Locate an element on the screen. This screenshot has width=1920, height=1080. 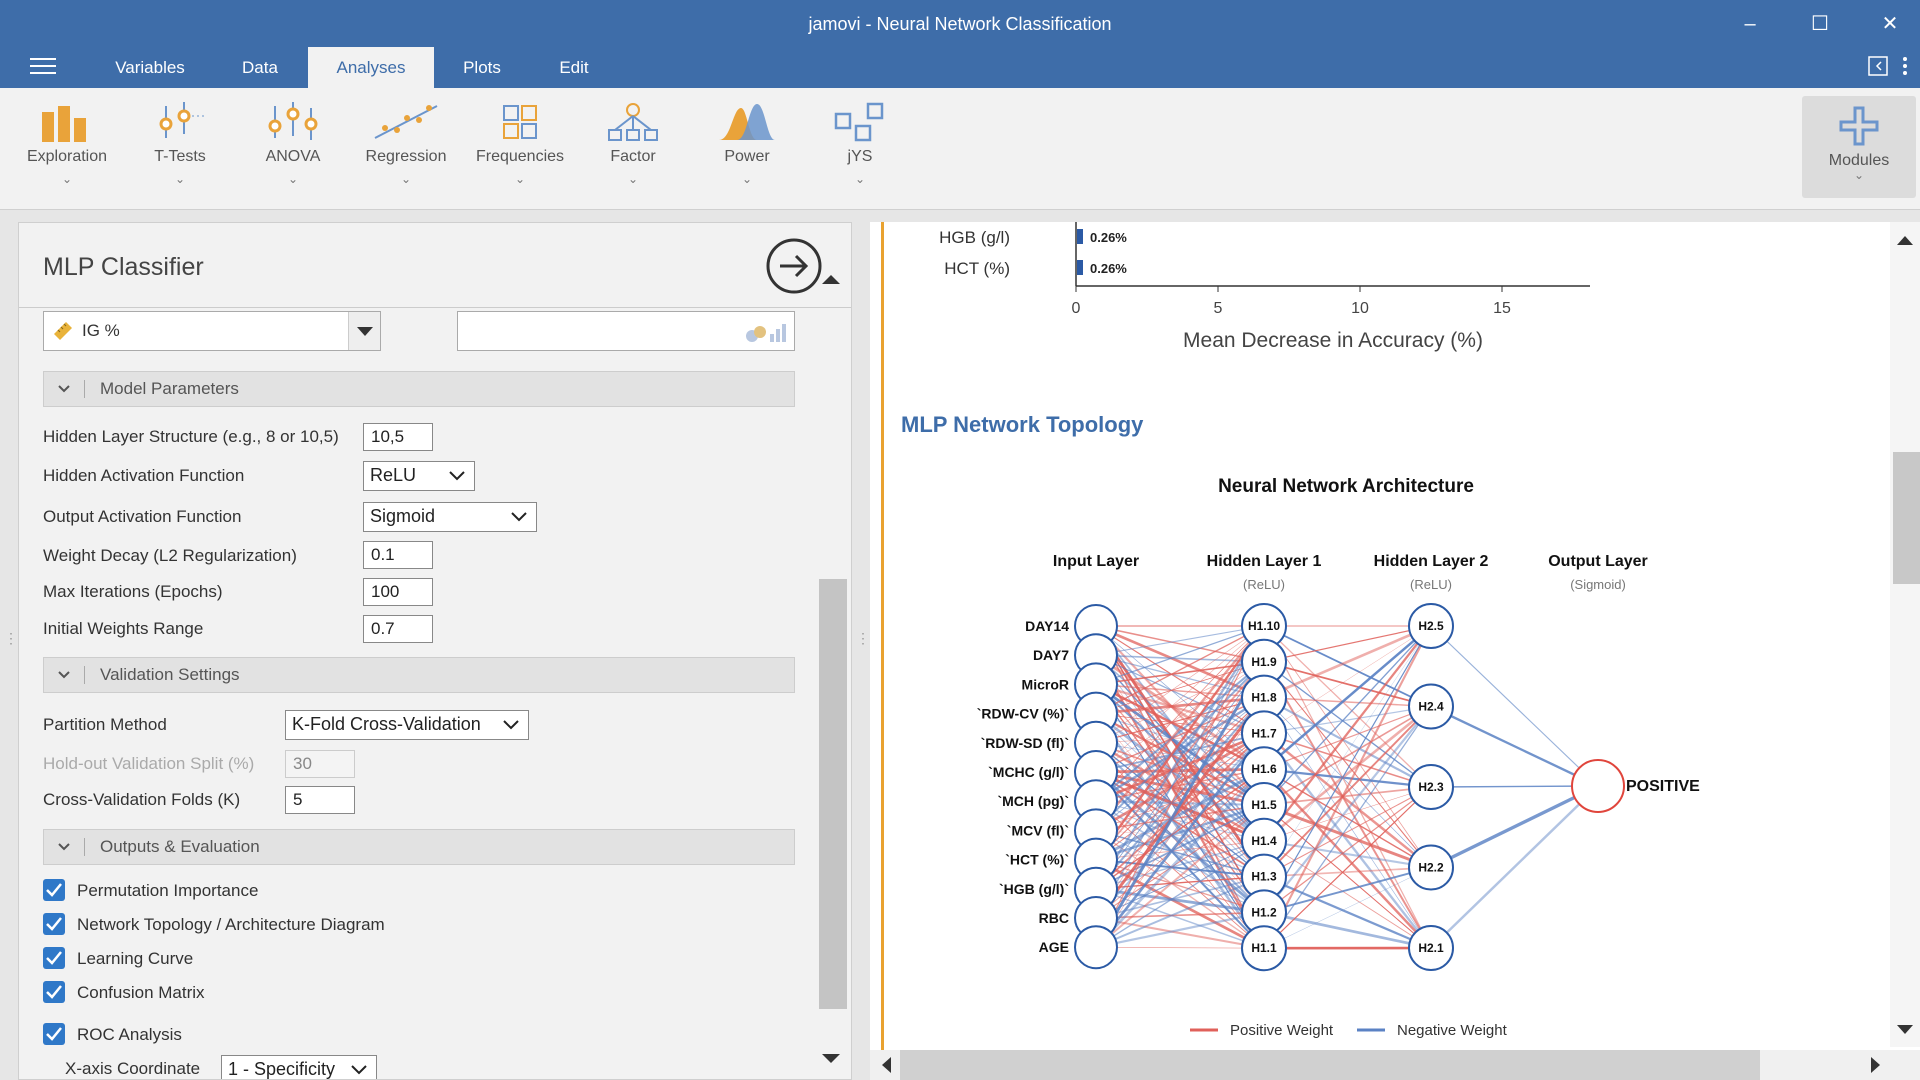
node-label: H1.10 is located at coordinates (1264, 626).